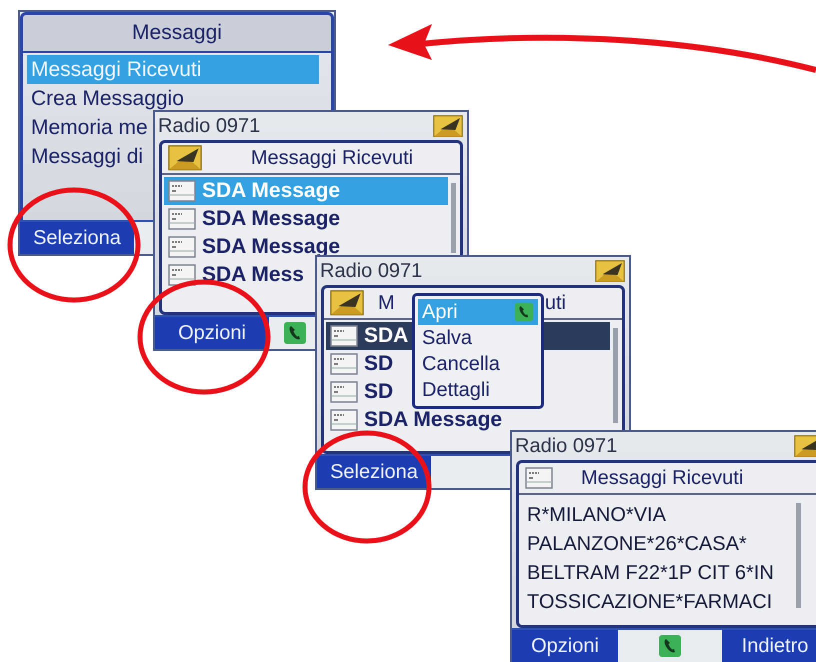 The height and width of the screenshot is (662, 816). I want to click on message-text-line: R*MILANO*VIA, so click(596, 515).